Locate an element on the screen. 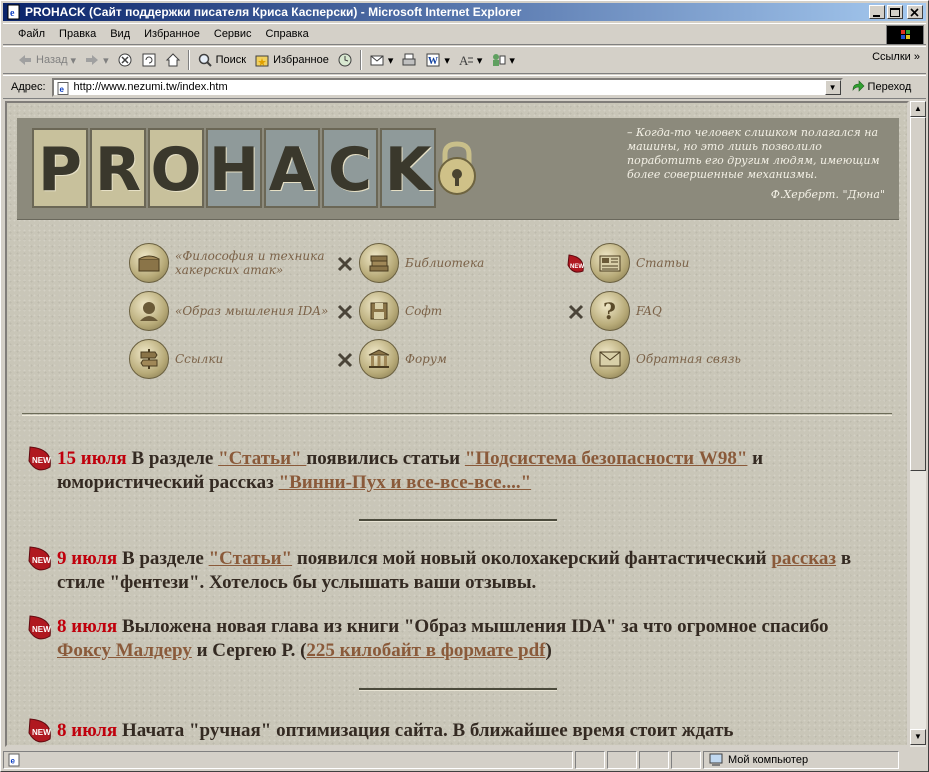 This screenshot has height=772, width=929. back-dropdown-icon: ▾ is located at coordinates (73, 60).